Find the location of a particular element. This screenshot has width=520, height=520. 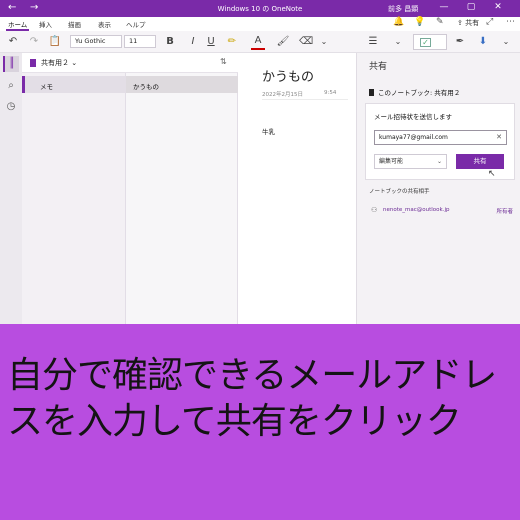

ribbon-tabs: ホーム 挿入 描画 表示 ヘルプ 🔔 💡 ✎ ⇪ 共有 ⤢ ⋯ is located at coordinates (260, 24).